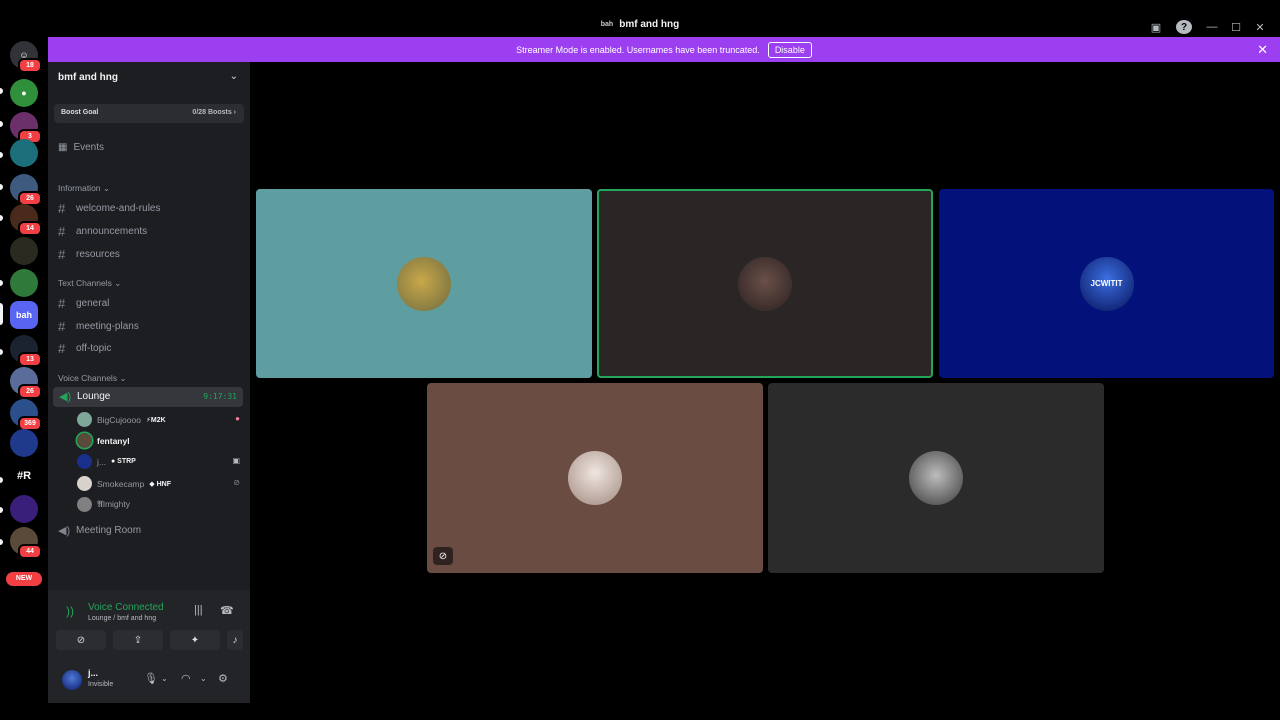 The image size is (1280, 720). What do you see at coordinates (595, 478) in the screenshot?
I see `video-tile: ⊘` at bounding box center [595, 478].